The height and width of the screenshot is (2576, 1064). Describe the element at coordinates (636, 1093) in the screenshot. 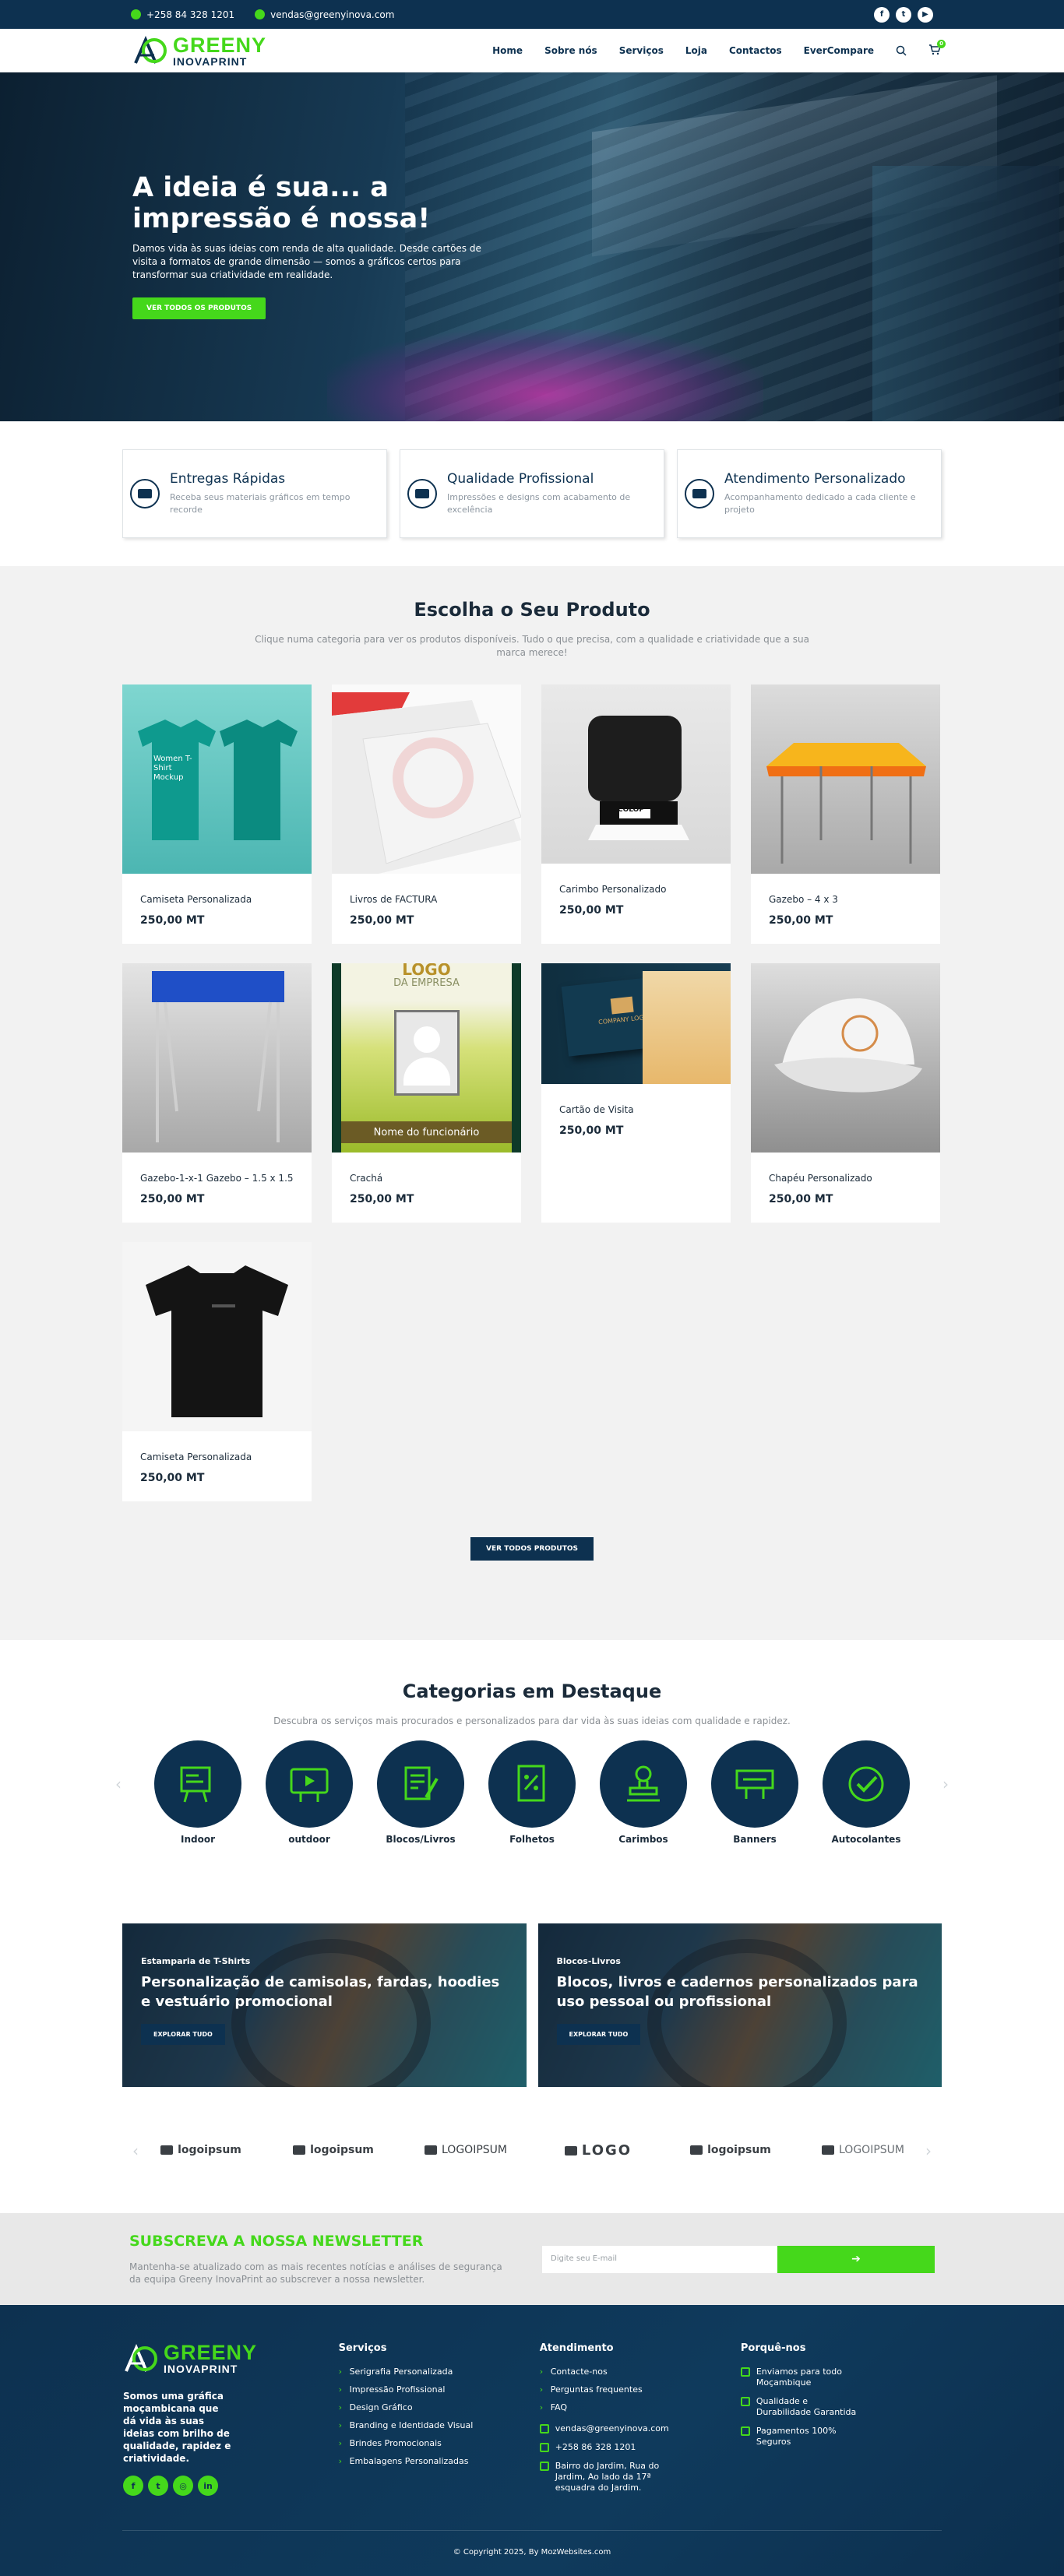

I see `product-card: COMPANY LOGO Cartão de Visita 250,00 MT` at that location.